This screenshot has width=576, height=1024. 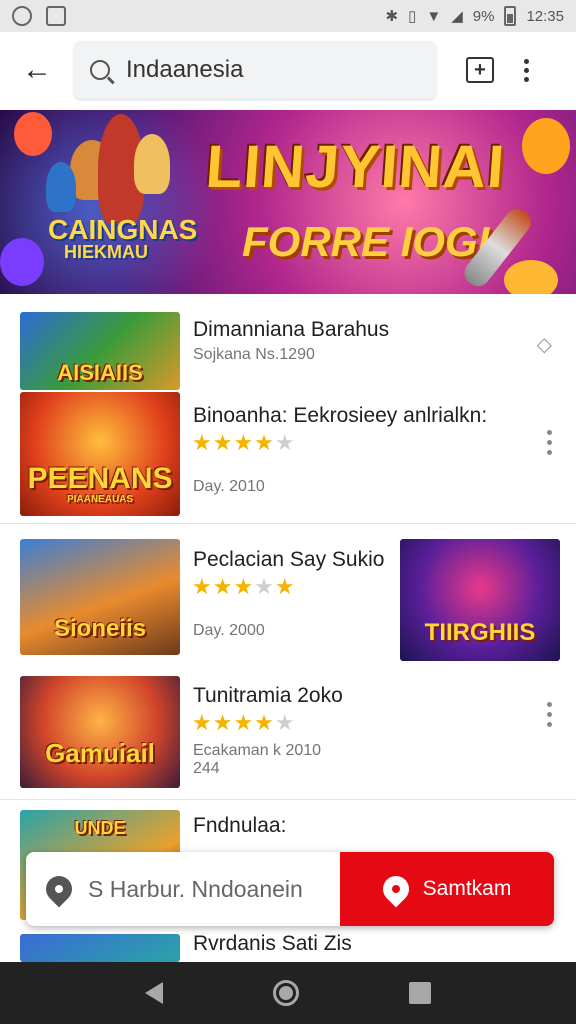 What do you see at coordinates (100, 732) in the screenshot?
I see `game-thumbnail: Gamuiail` at bounding box center [100, 732].